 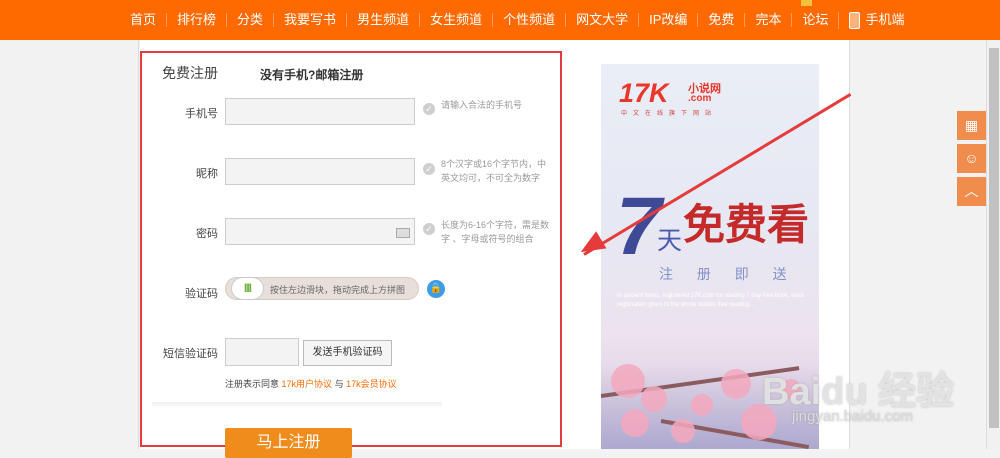 What do you see at coordinates (858, 392) in the screenshot?
I see `watermark-brand: Baidu 经验` at bounding box center [858, 392].